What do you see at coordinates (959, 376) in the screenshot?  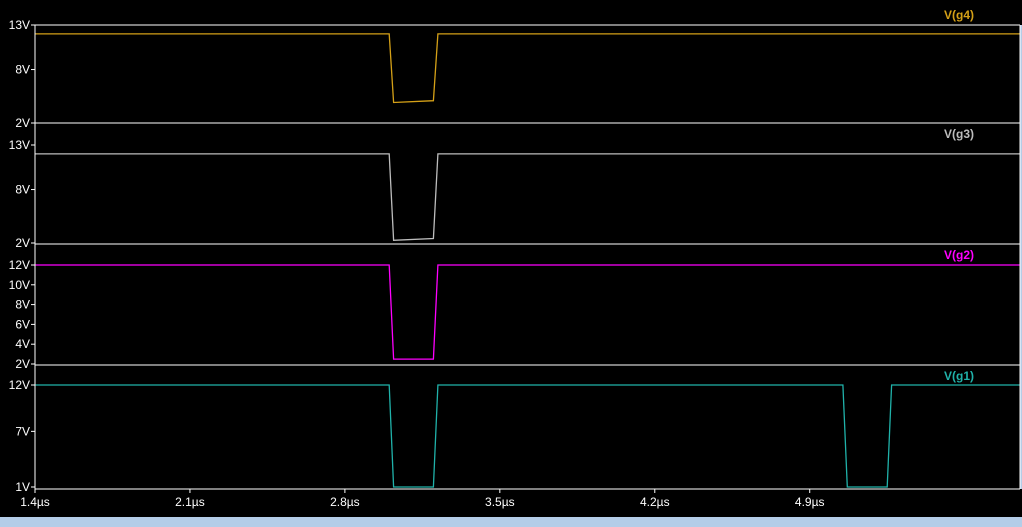 I see `legend-label: V(g1)` at bounding box center [959, 376].